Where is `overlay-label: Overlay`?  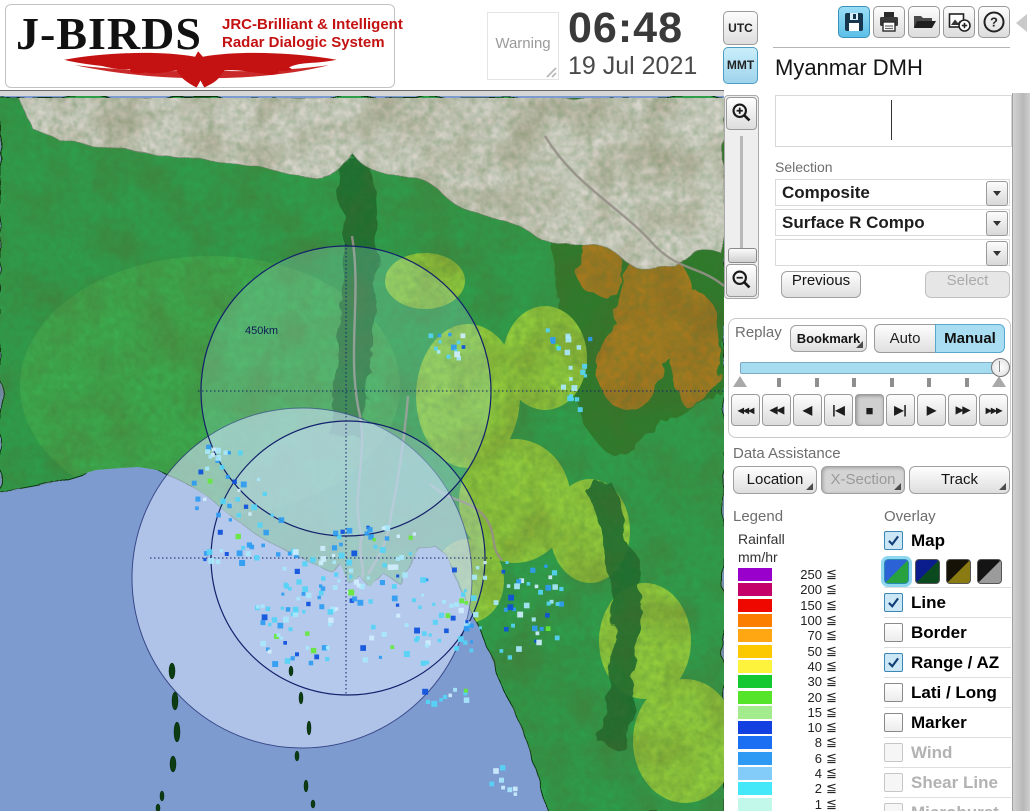
overlay-label: Overlay is located at coordinates (910, 516).